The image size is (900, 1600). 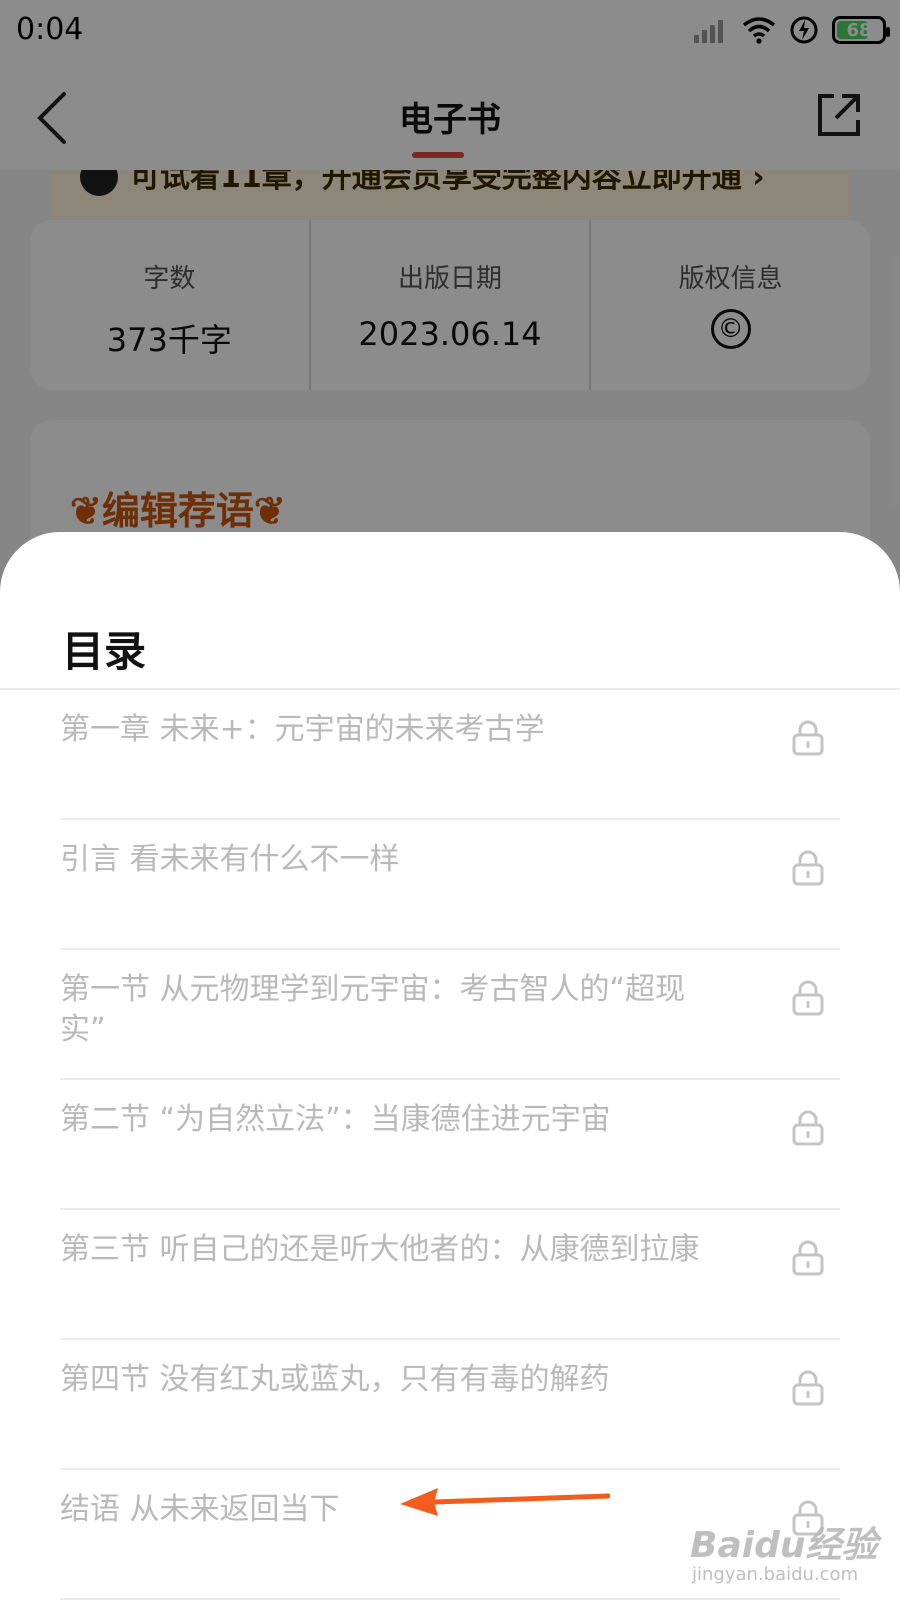 I want to click on toc-item-label: 第四节 没有红丸或蓝丸，只有有毒的解药, so click(x=335, y=1379).